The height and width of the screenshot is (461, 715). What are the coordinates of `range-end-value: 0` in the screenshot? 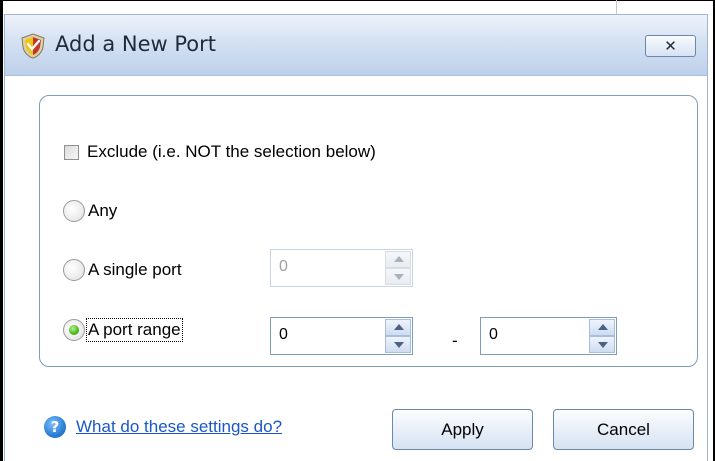 It's located at (493, 334).